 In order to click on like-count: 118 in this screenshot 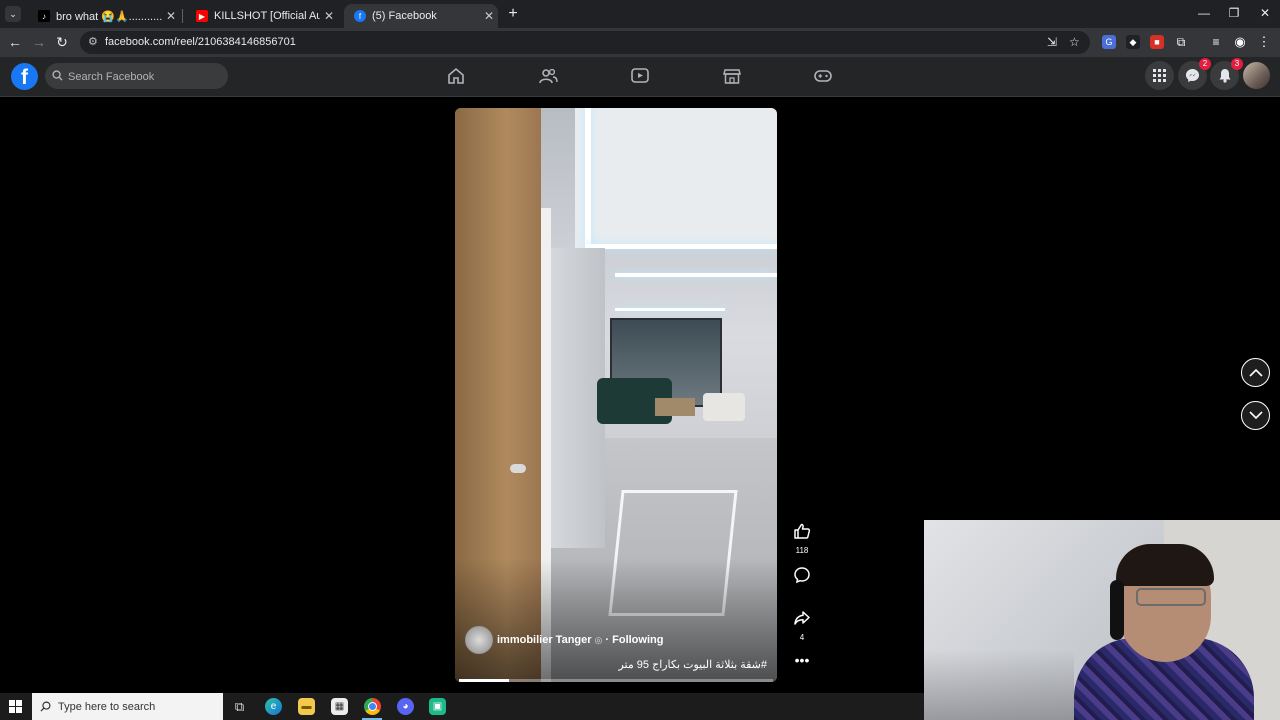, I will do `click(802, 550)`.